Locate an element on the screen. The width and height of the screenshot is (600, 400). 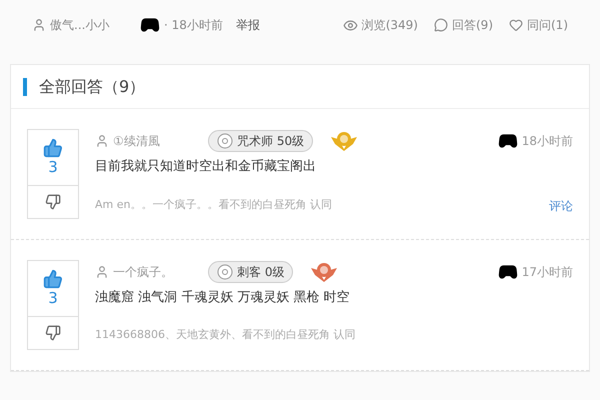
answer-time: 18小时前 is located at coordinates (547, 141).